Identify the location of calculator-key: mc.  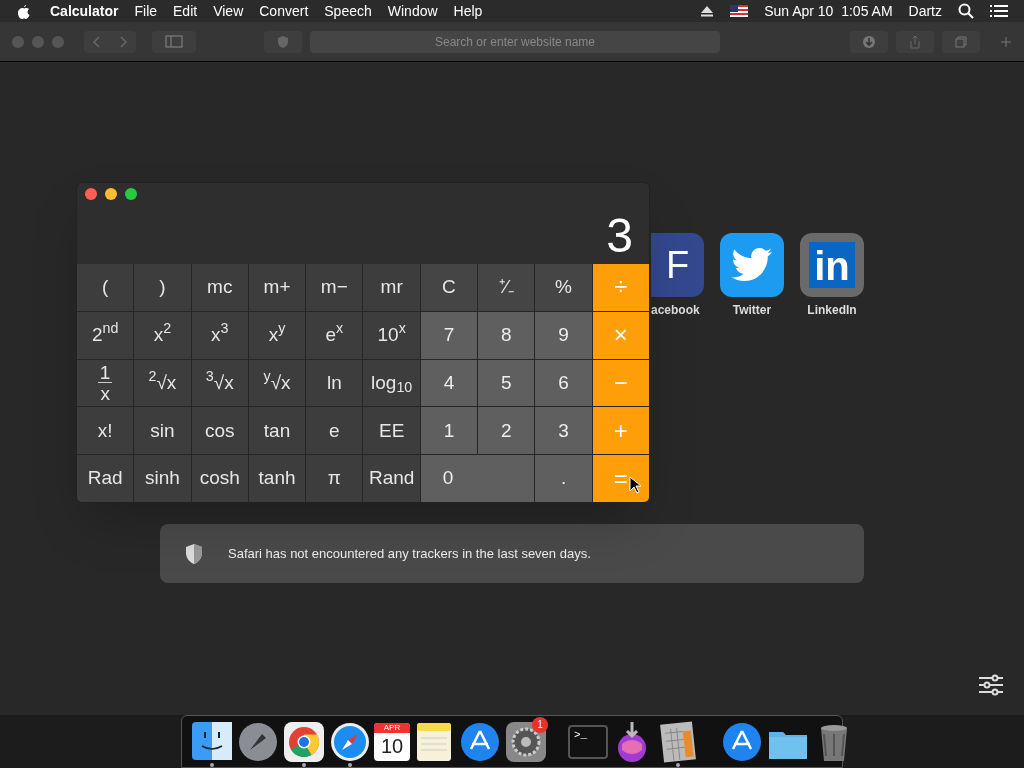
(219, 287).